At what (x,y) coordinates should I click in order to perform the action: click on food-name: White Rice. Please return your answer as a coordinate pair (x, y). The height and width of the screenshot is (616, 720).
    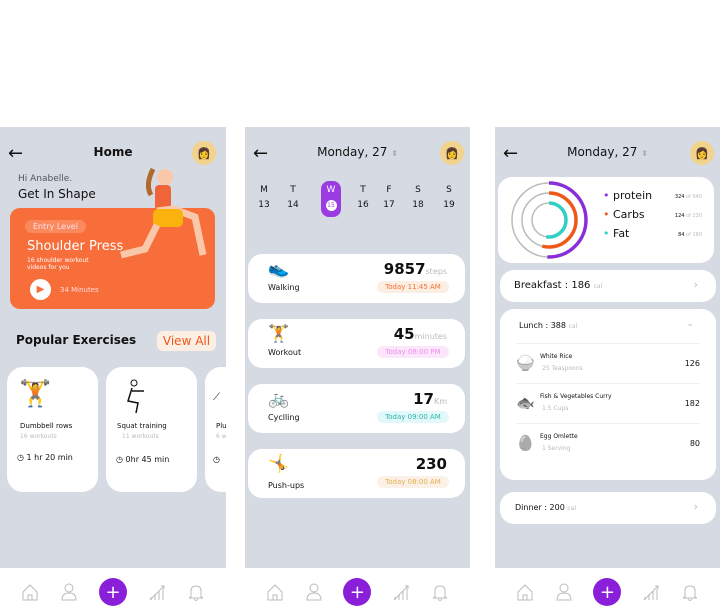
    Looking at the image, I should click on (556, 356).